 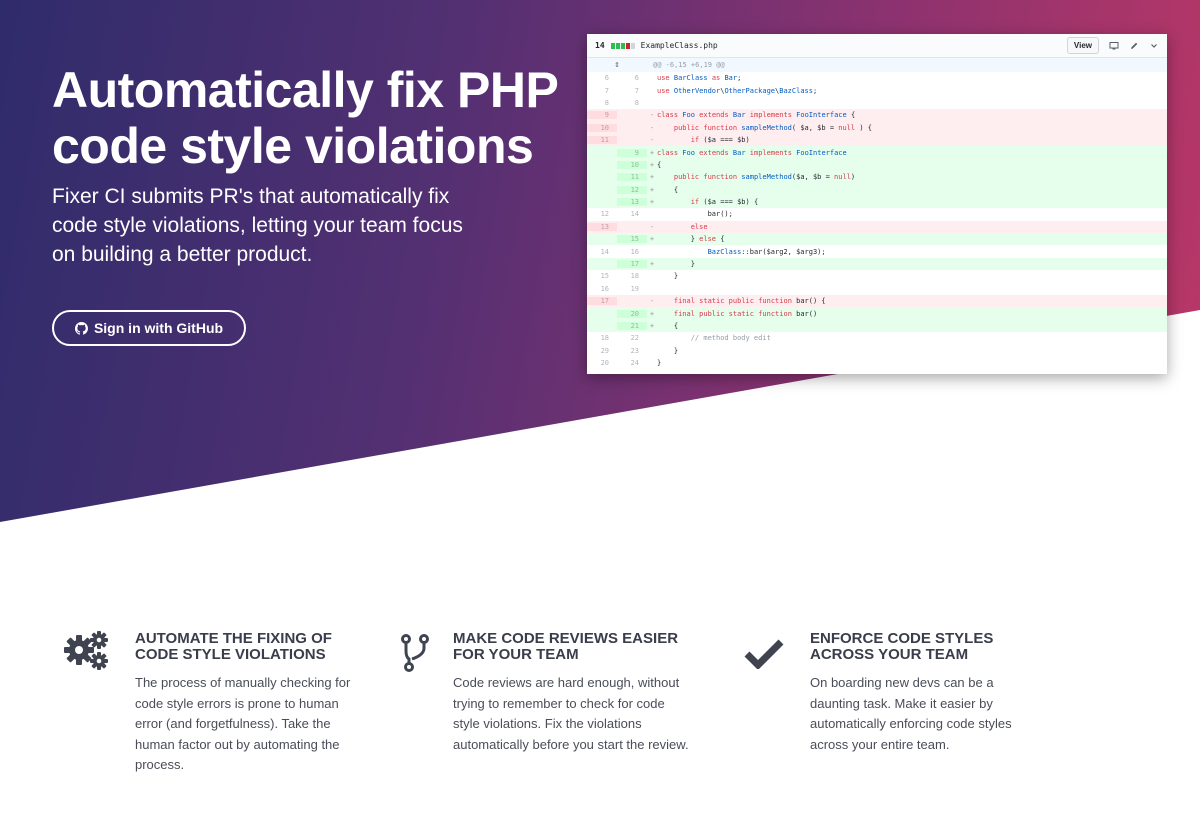 What do you see at coordinates (632, 338) in the screenshot?
I see `new-line-number: 22` at bounding box center [632, 338].